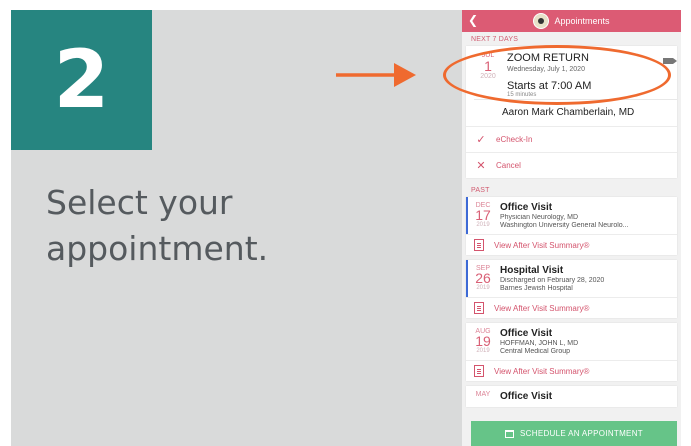  I want to click on appointment-detail: Physician Neurology, MD, so click(539, 217).